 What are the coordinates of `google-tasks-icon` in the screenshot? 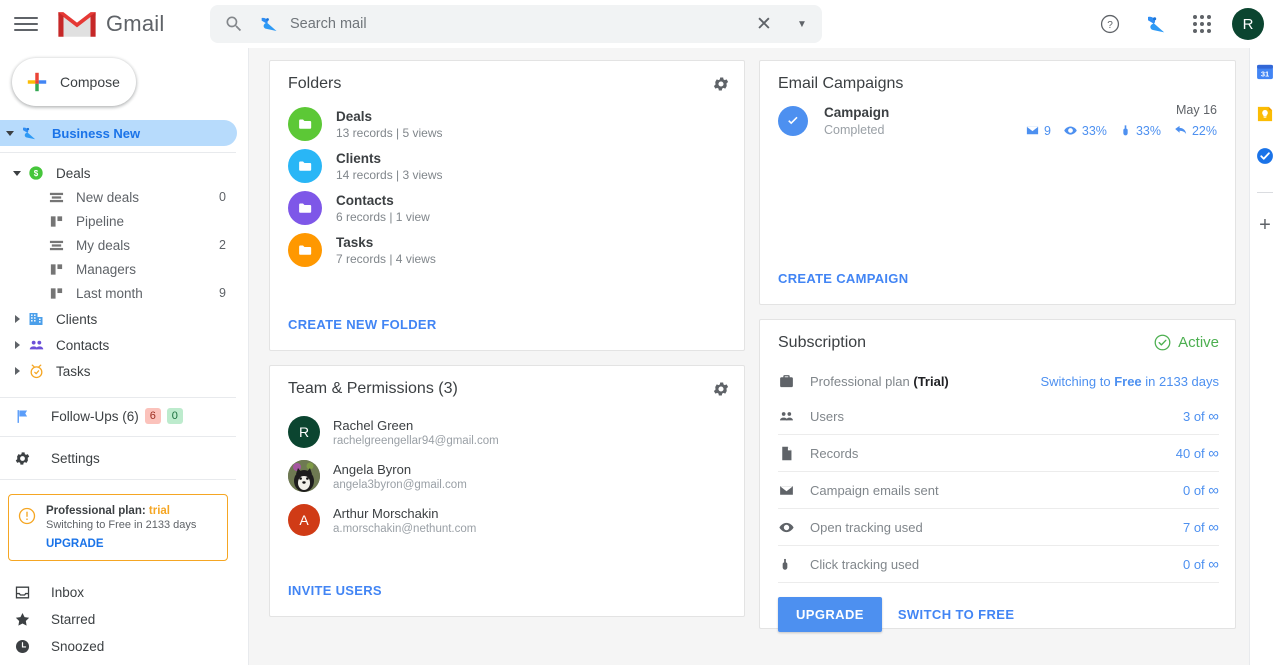 It's located at (1265, 156).